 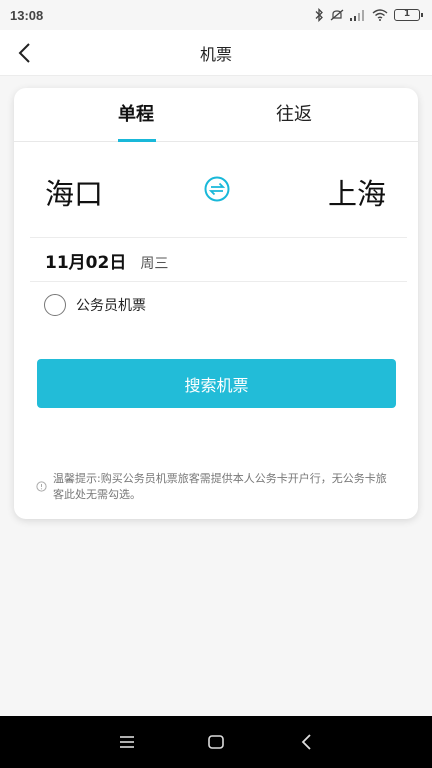 I want to click on arrival-city: 上海, so click(x=357, y=194).